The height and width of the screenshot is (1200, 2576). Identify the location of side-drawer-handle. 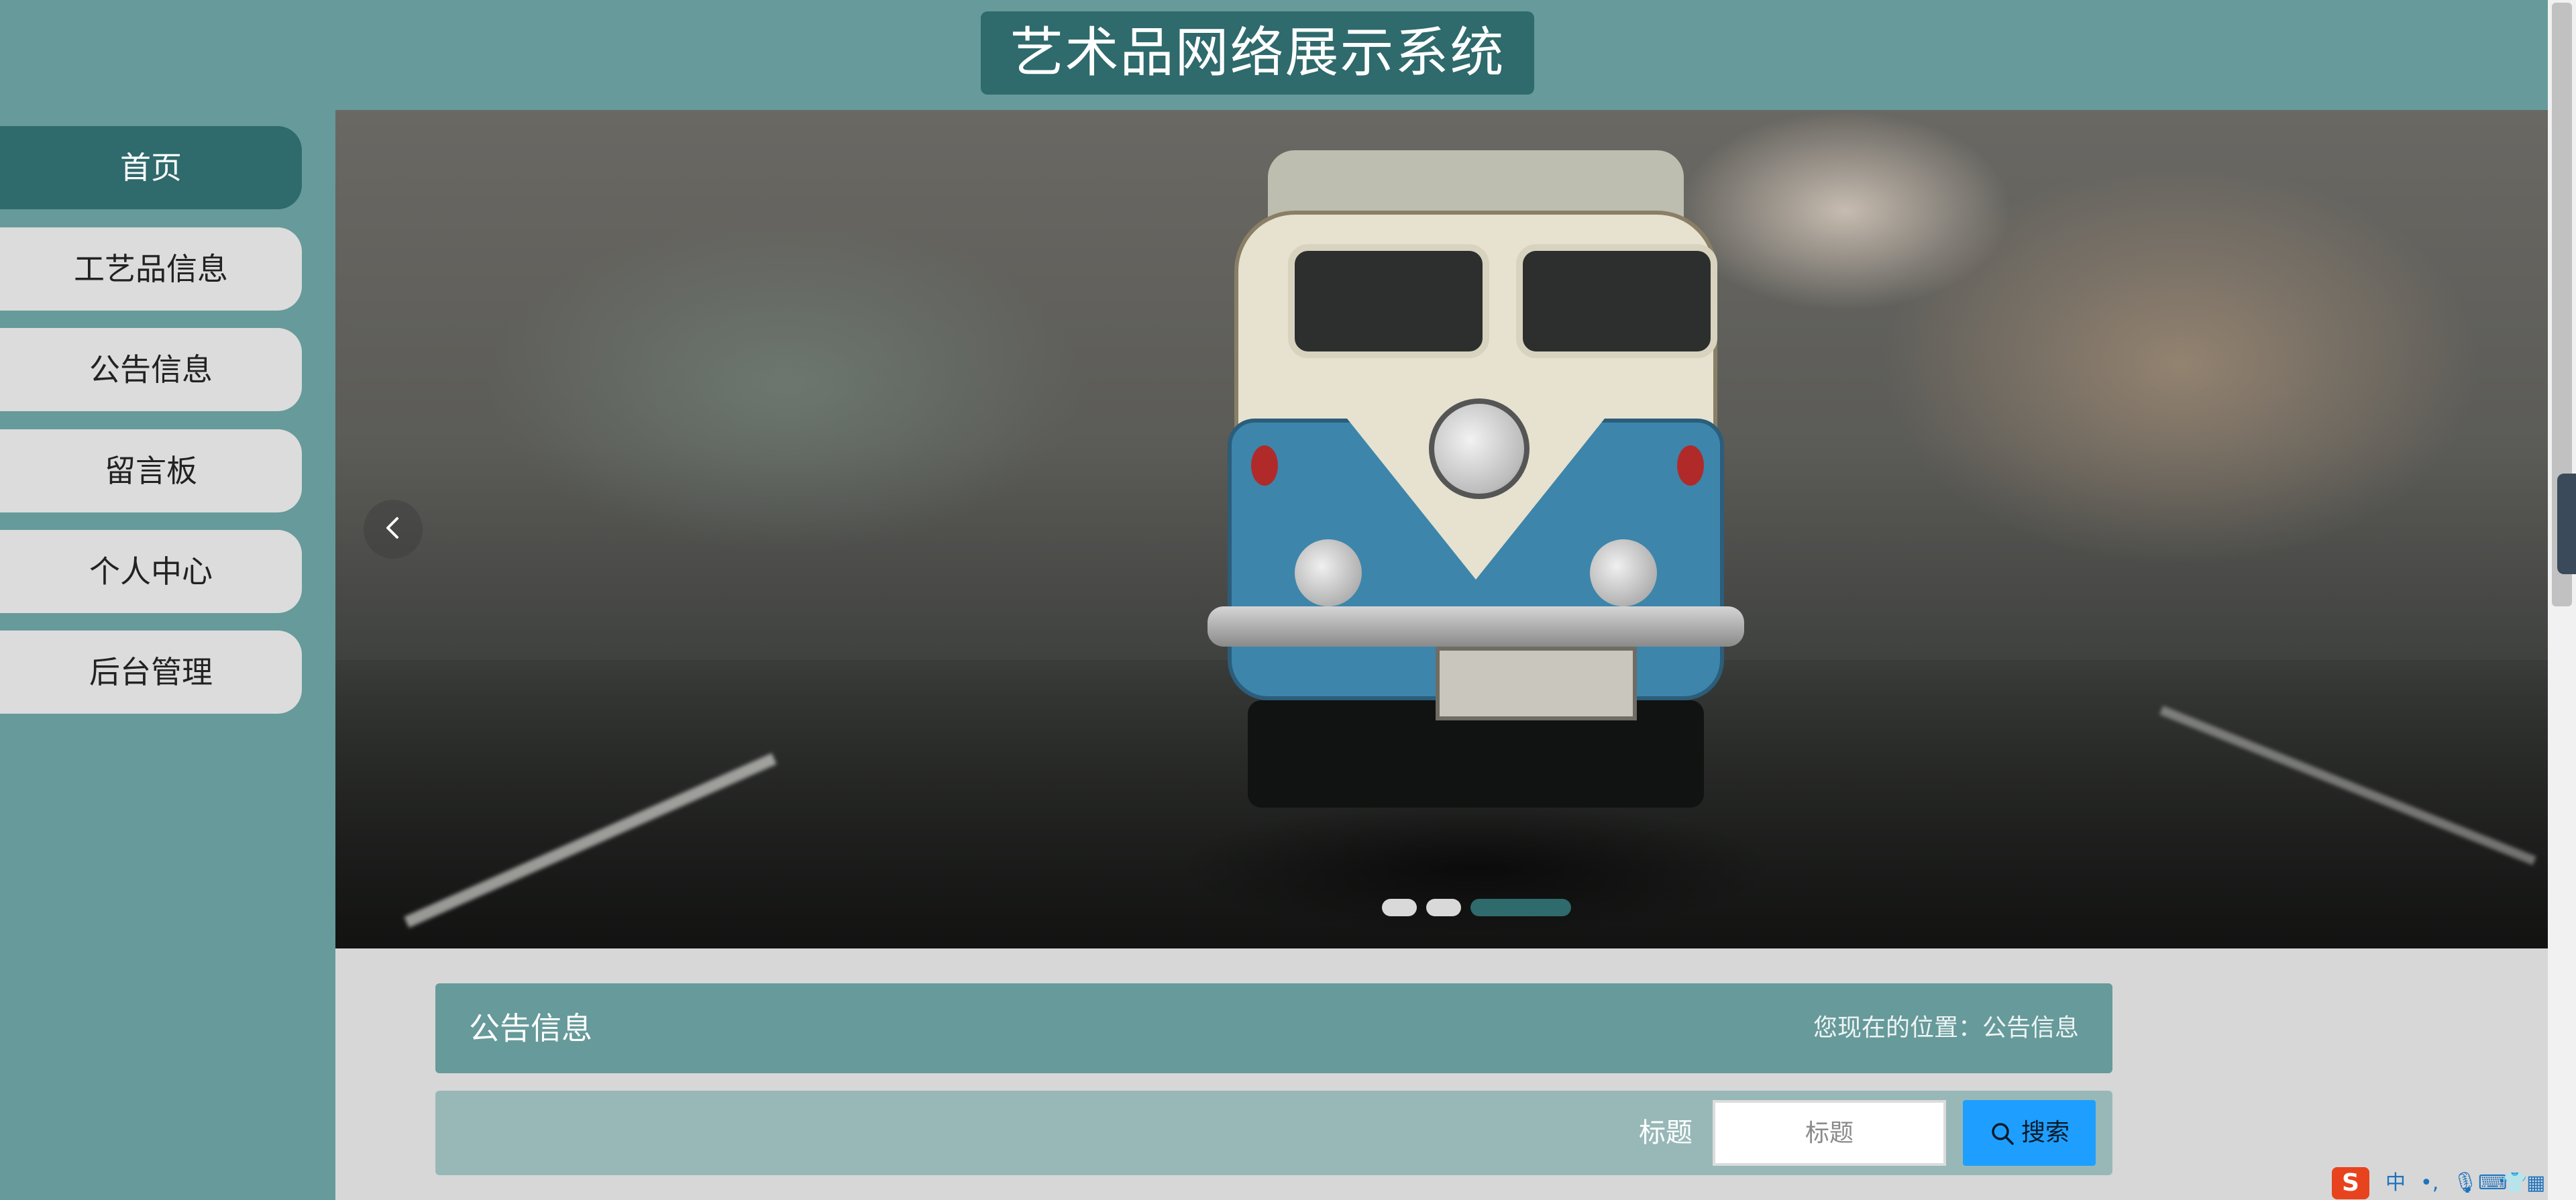
(2566, 524).